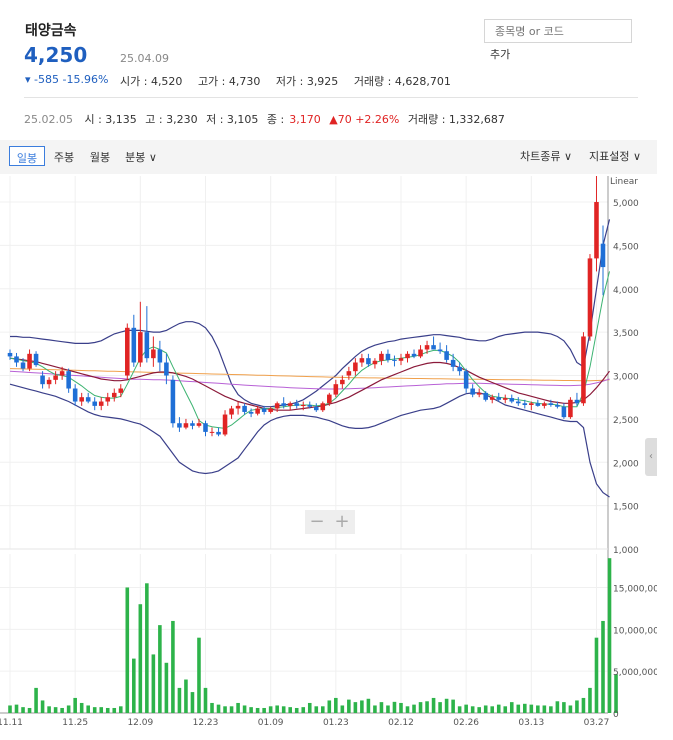  I want to click on volume-tick-label: 0, so click(616, 715).